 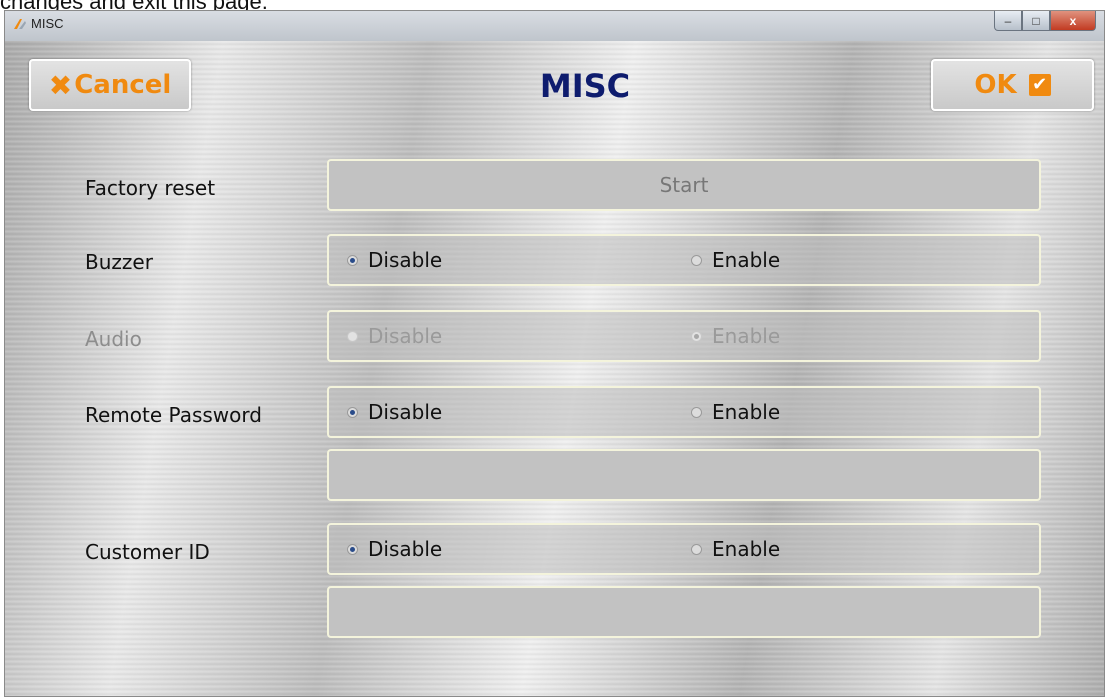 I want to click on customer-id-input, so click(x=684, y=612).